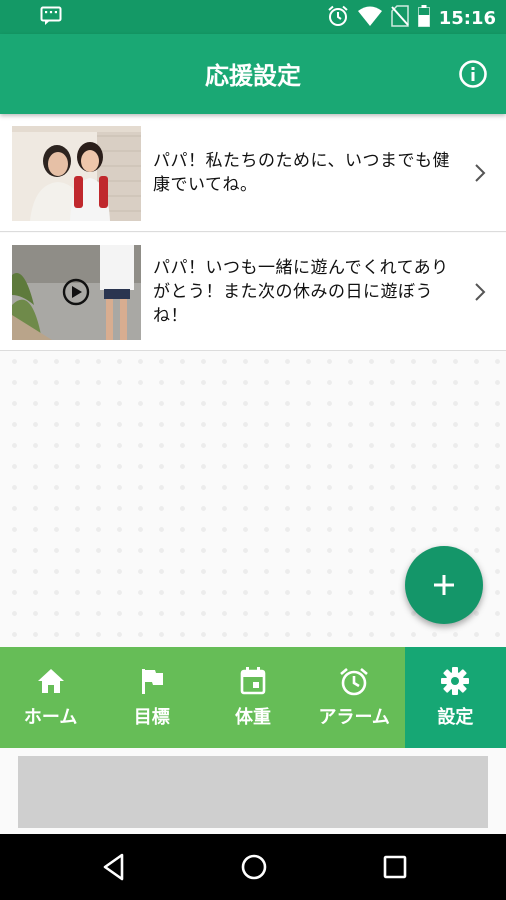 This screenshot has width=506, height=900. What do you see at coordinates (354, 717) in the screenshot?
I see `nav-label: アラーム` at bounding box center [354, 717].